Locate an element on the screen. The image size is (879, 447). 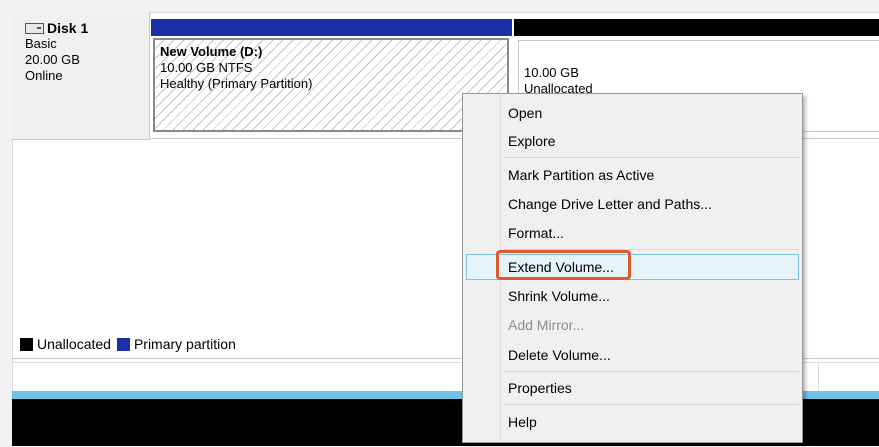
disk-title-row: Disk 1 is located at coordinates (87, 28).